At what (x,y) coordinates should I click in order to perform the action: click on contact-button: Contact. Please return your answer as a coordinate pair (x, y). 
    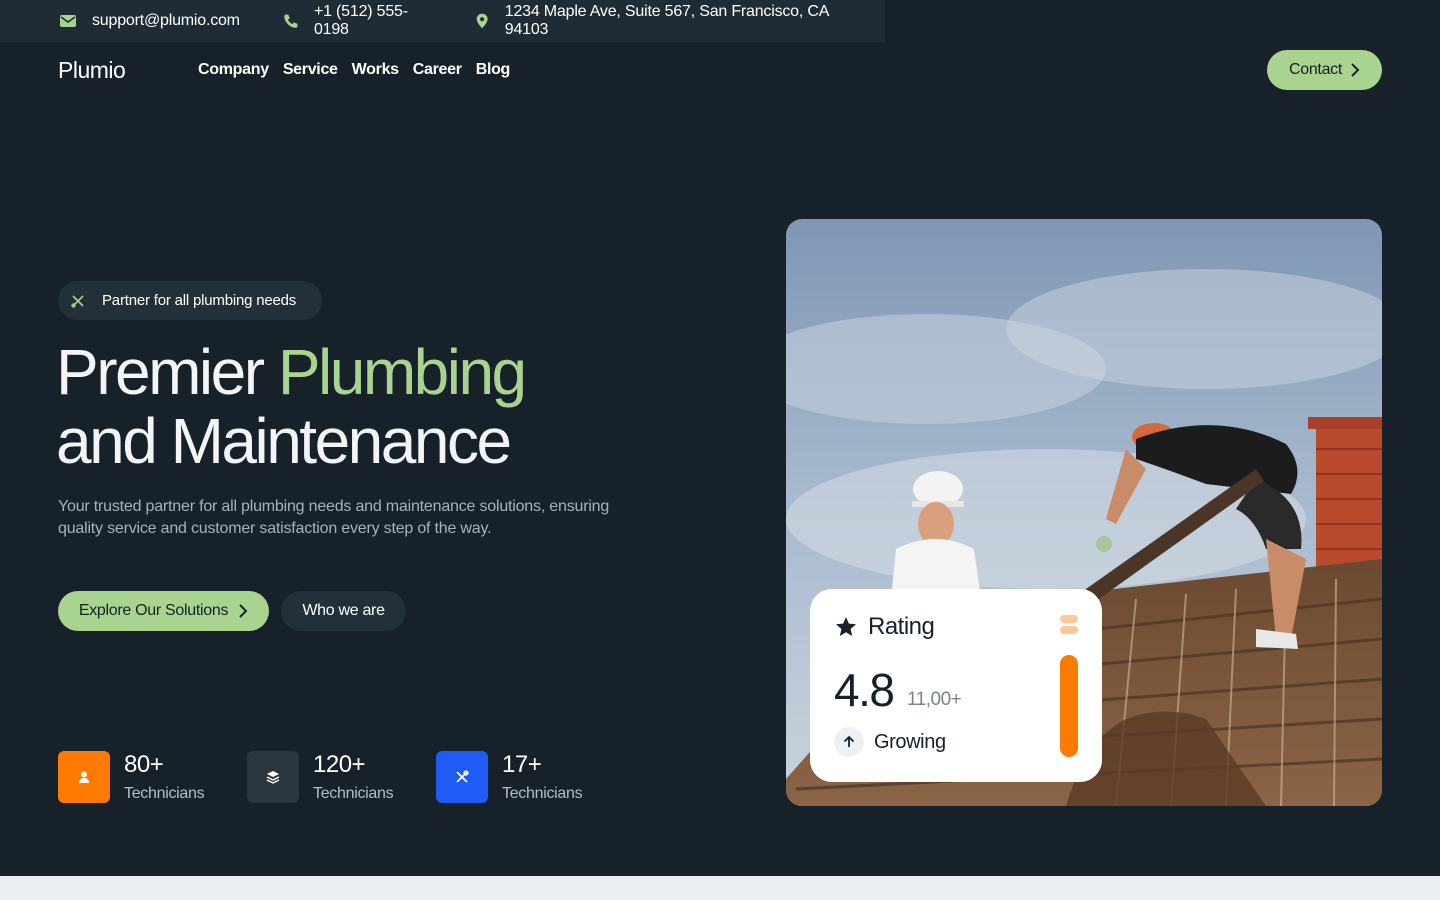
    Looking at the image, I should click on (1324, 70).